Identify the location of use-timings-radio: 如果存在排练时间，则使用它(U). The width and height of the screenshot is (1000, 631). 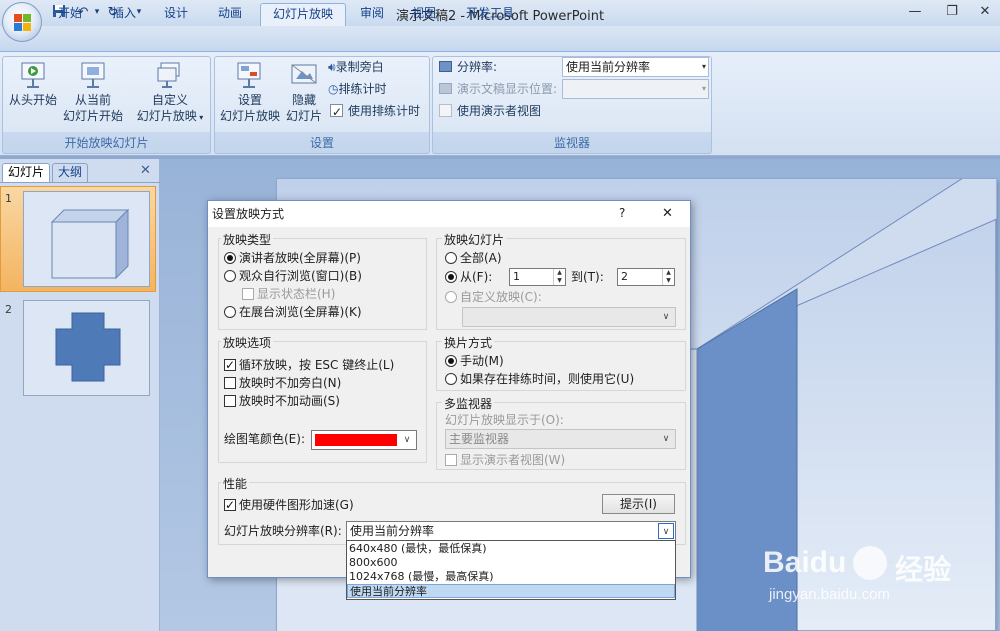
(539, 379).